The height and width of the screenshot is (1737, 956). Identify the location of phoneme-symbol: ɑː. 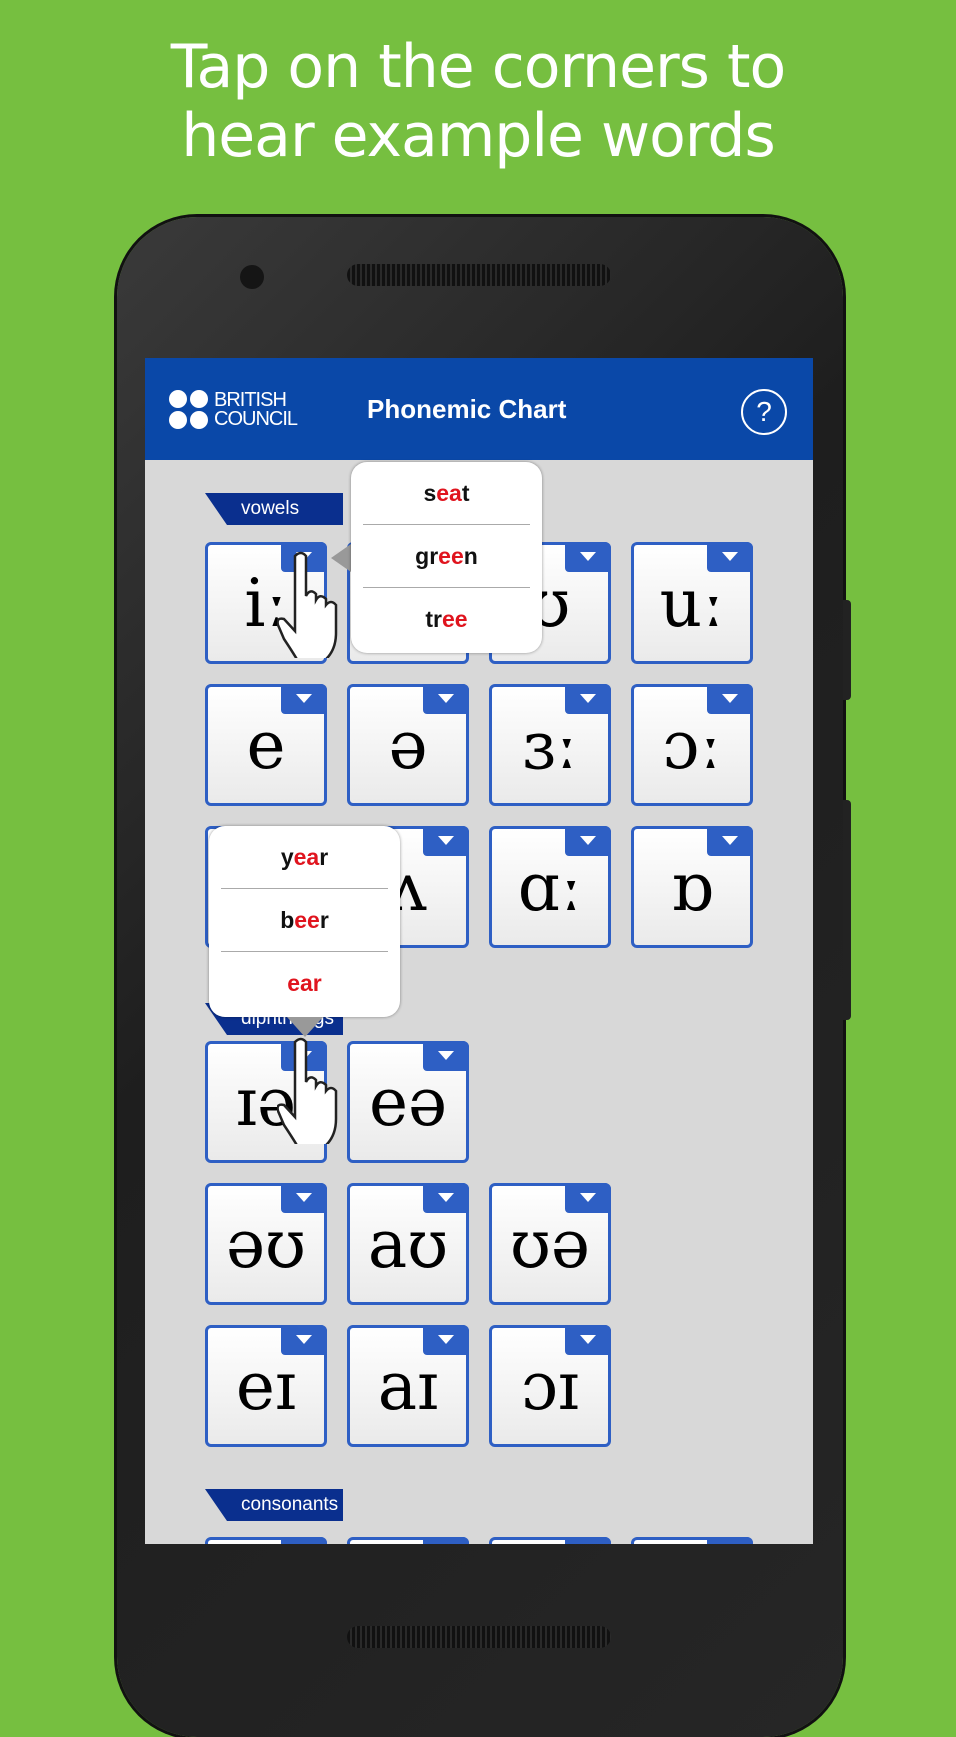
(550, 887).